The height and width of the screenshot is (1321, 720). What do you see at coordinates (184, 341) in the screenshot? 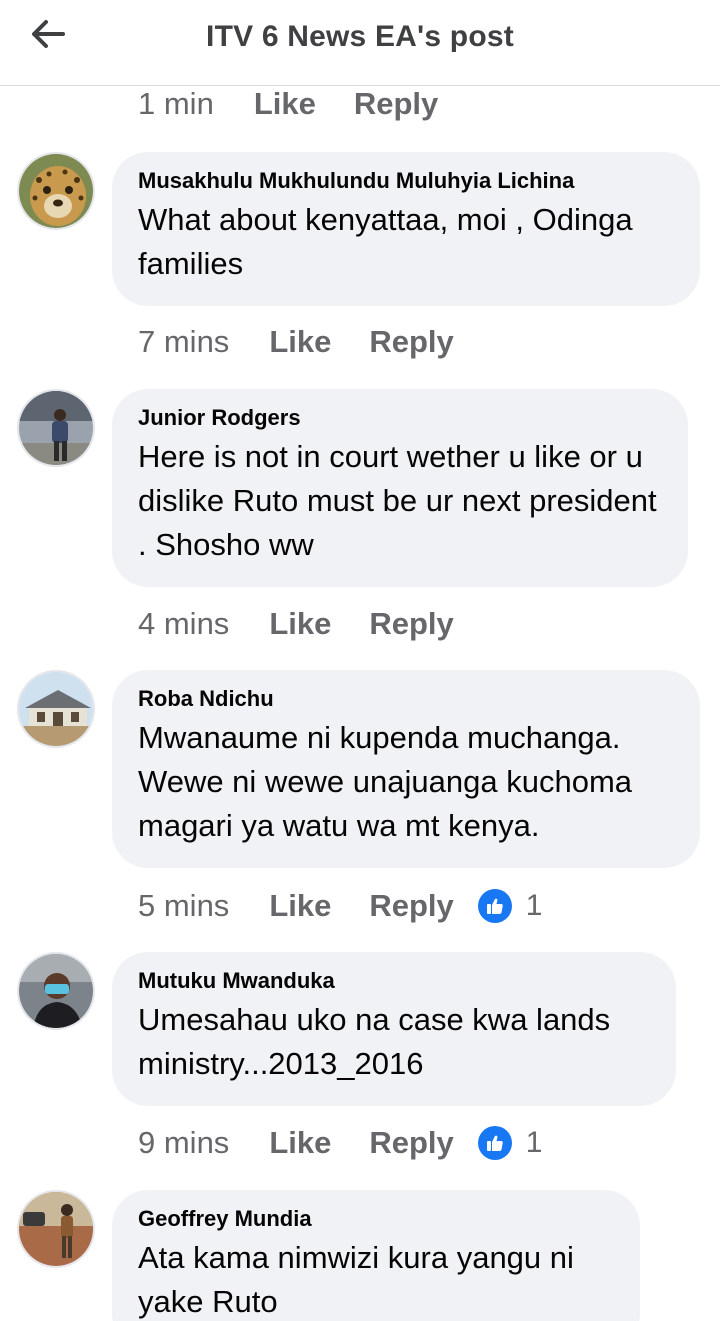
I see `comment-time: 7 mins` at bounding box center [184, 341].